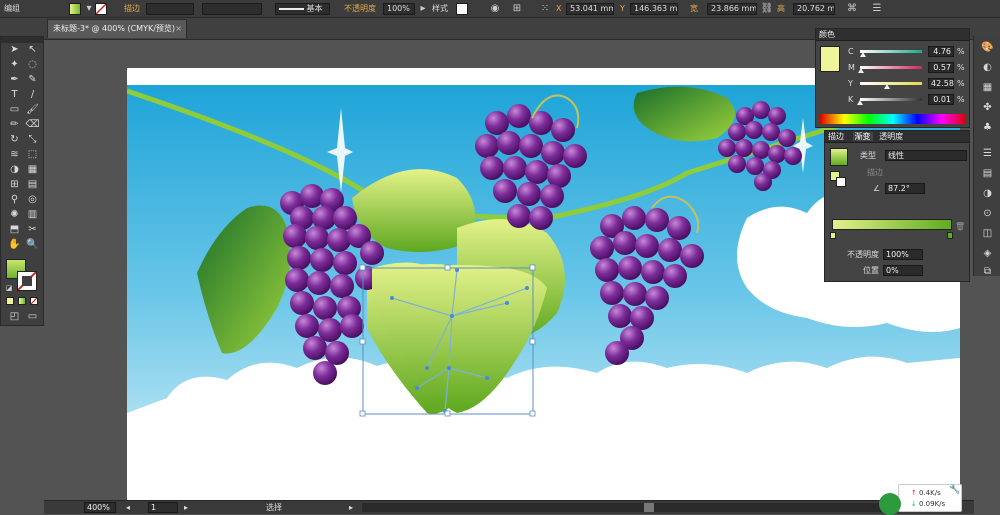 Image resolution: width=1000 pixels, height=515 pixels. I want to click on height-input: 20.762 mm, so click(814, 9).